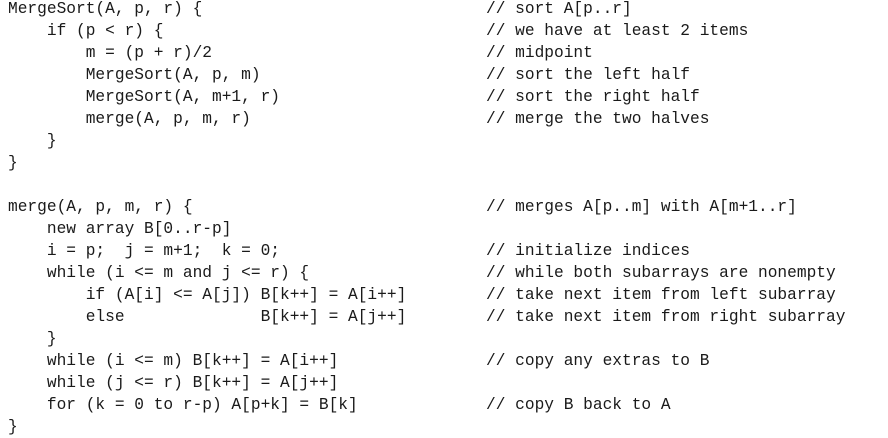  Describe the element at coordinates (598, 361) in the screenshot. I see `code-comment: // copy any extras to B` at that location.